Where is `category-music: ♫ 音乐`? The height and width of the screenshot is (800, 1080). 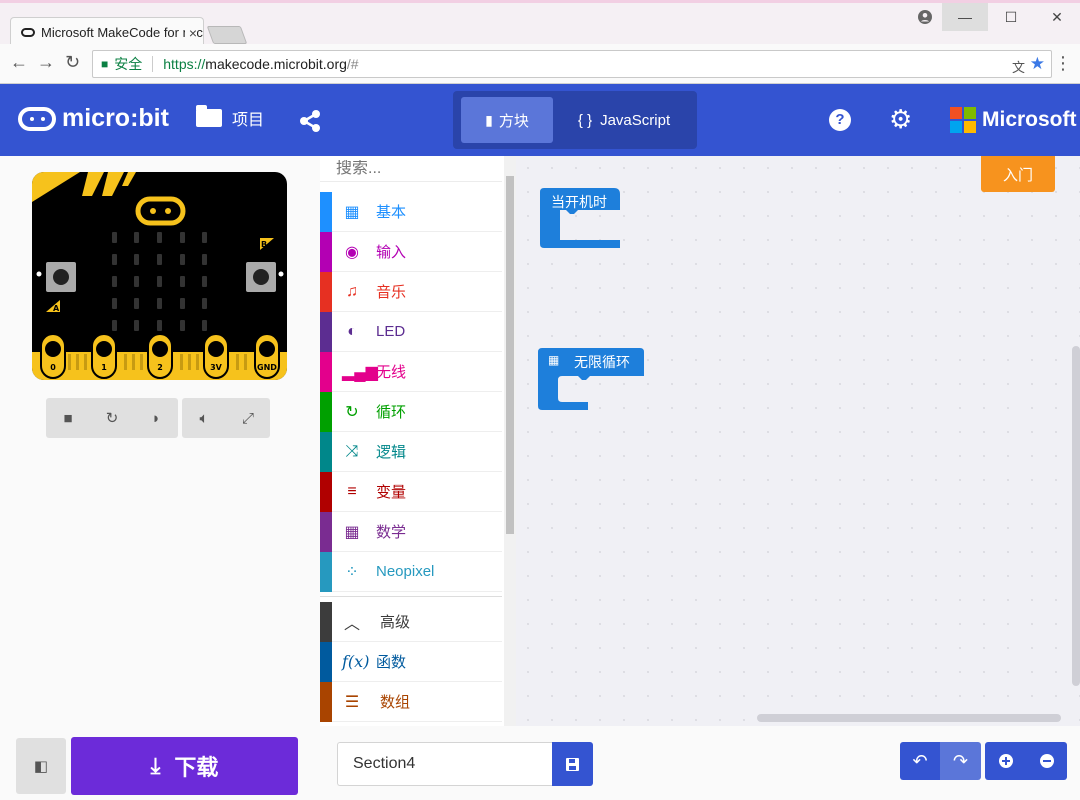
category-music: ♫ 音乐 is located at coordinates (411, 292).